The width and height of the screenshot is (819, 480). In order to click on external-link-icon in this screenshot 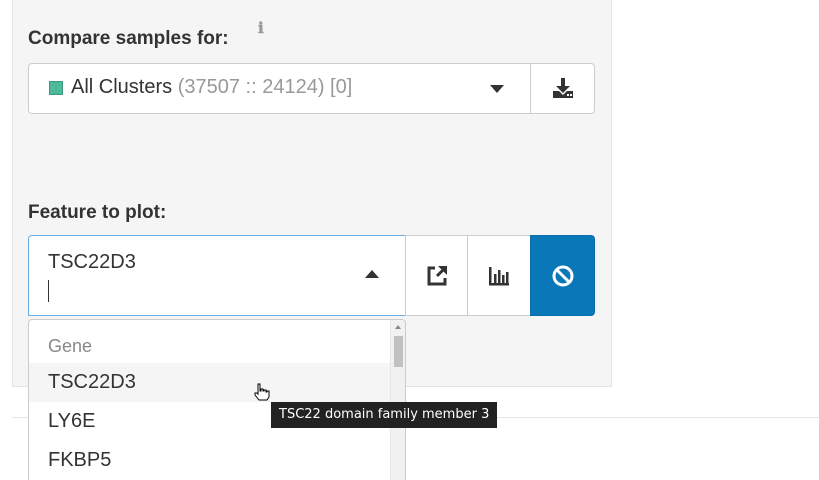, I will do `click(437, 275)`.